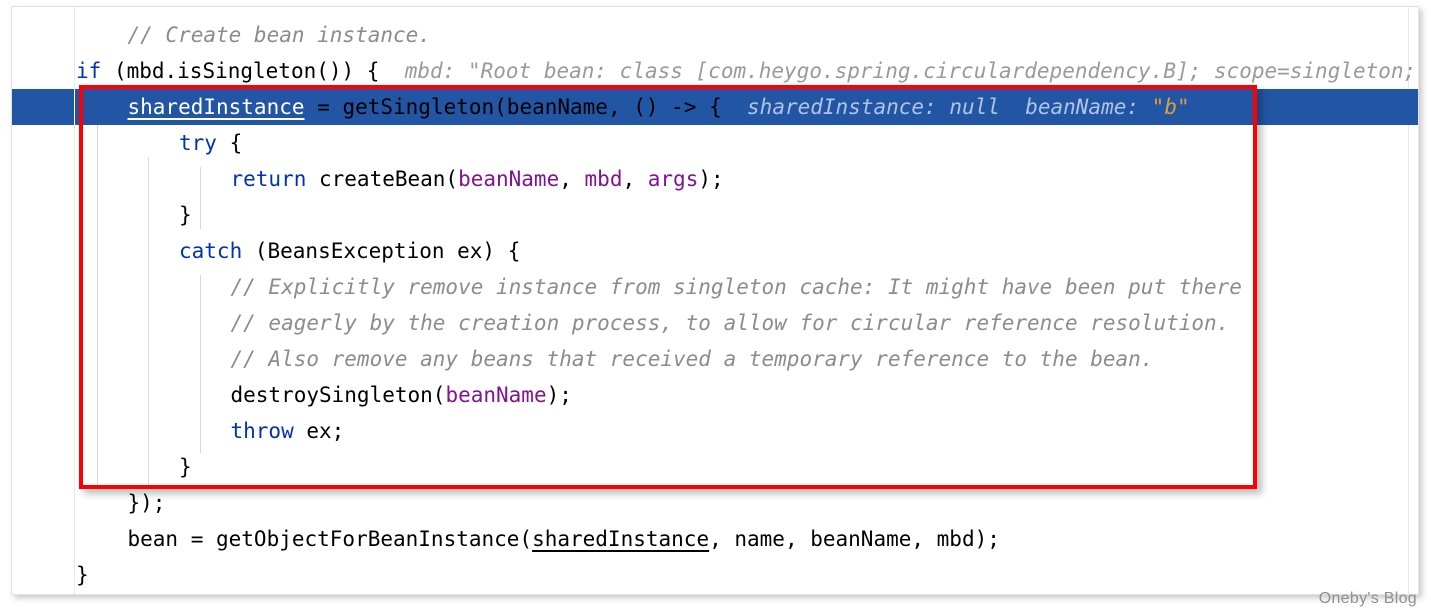  What do you see at coordinates (198, 143) in the screenshot?
I see `token-keyword: try` at bounding box center [198, 143].